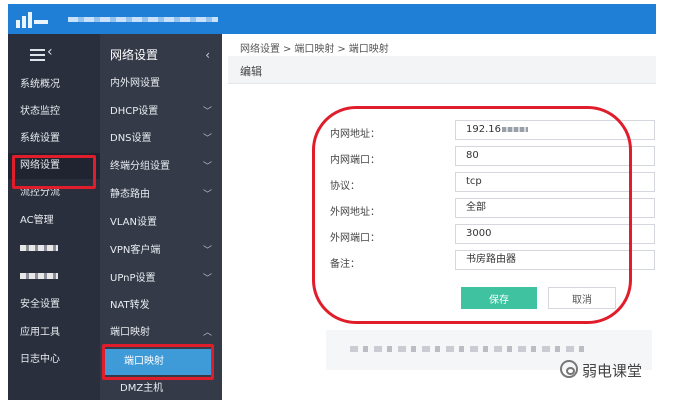 This screenshot has height=400, width=678. Describe the element at coordinates (207, 55) in the screenshot. I see `collapse-icon: ‹` at that location.